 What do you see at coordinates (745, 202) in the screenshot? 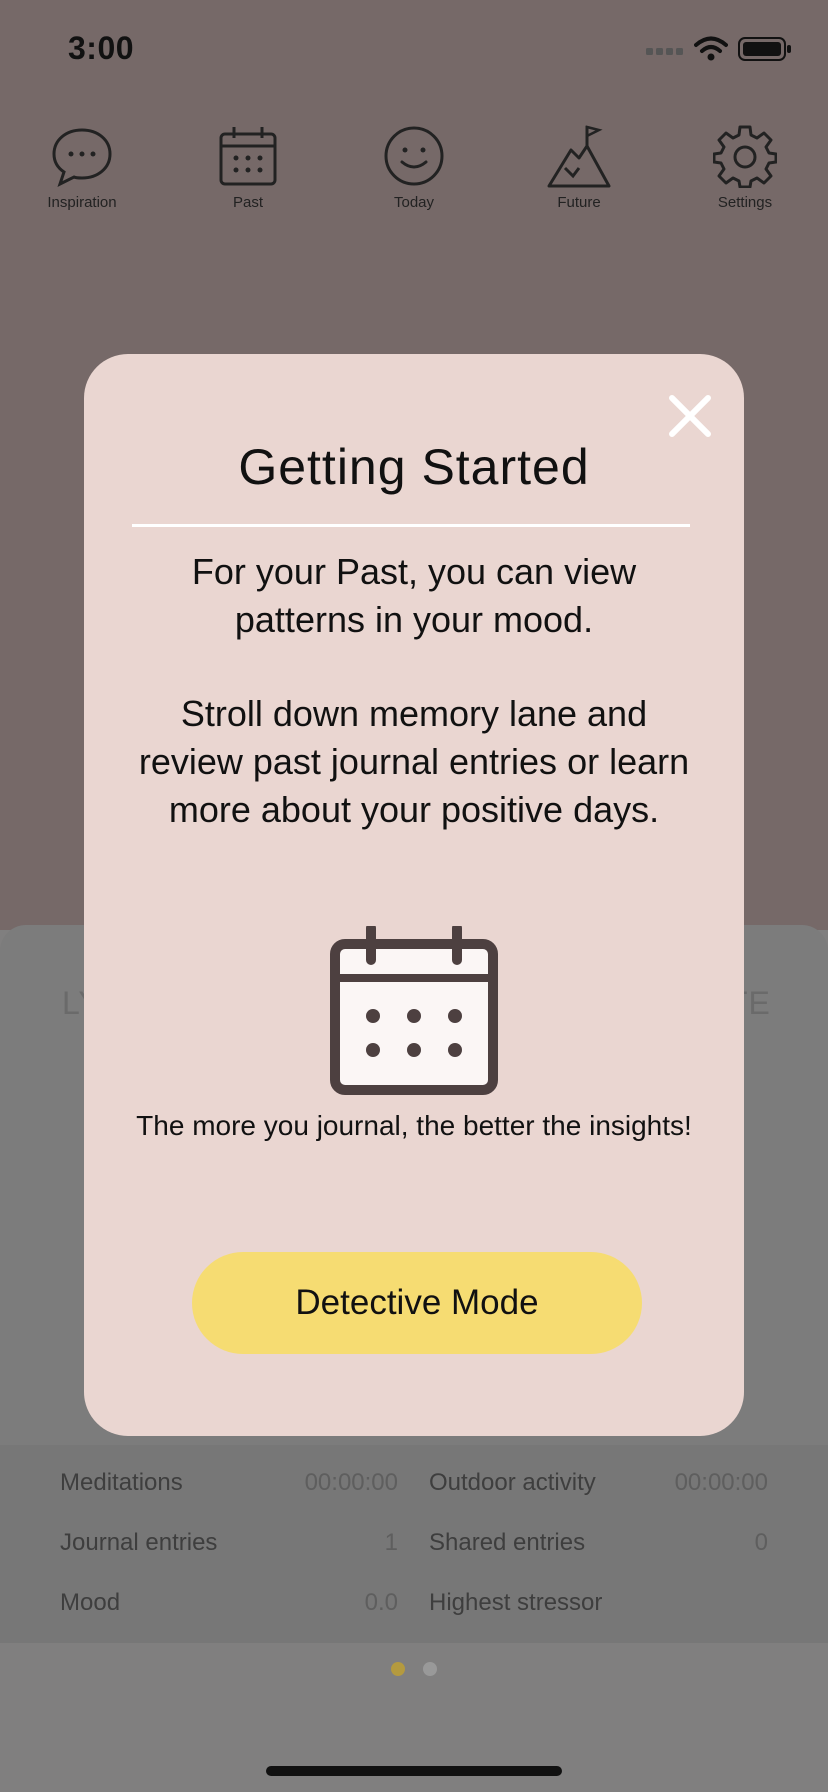
I see `nav-label-settings: Settings` at bounding box center [745, 202].